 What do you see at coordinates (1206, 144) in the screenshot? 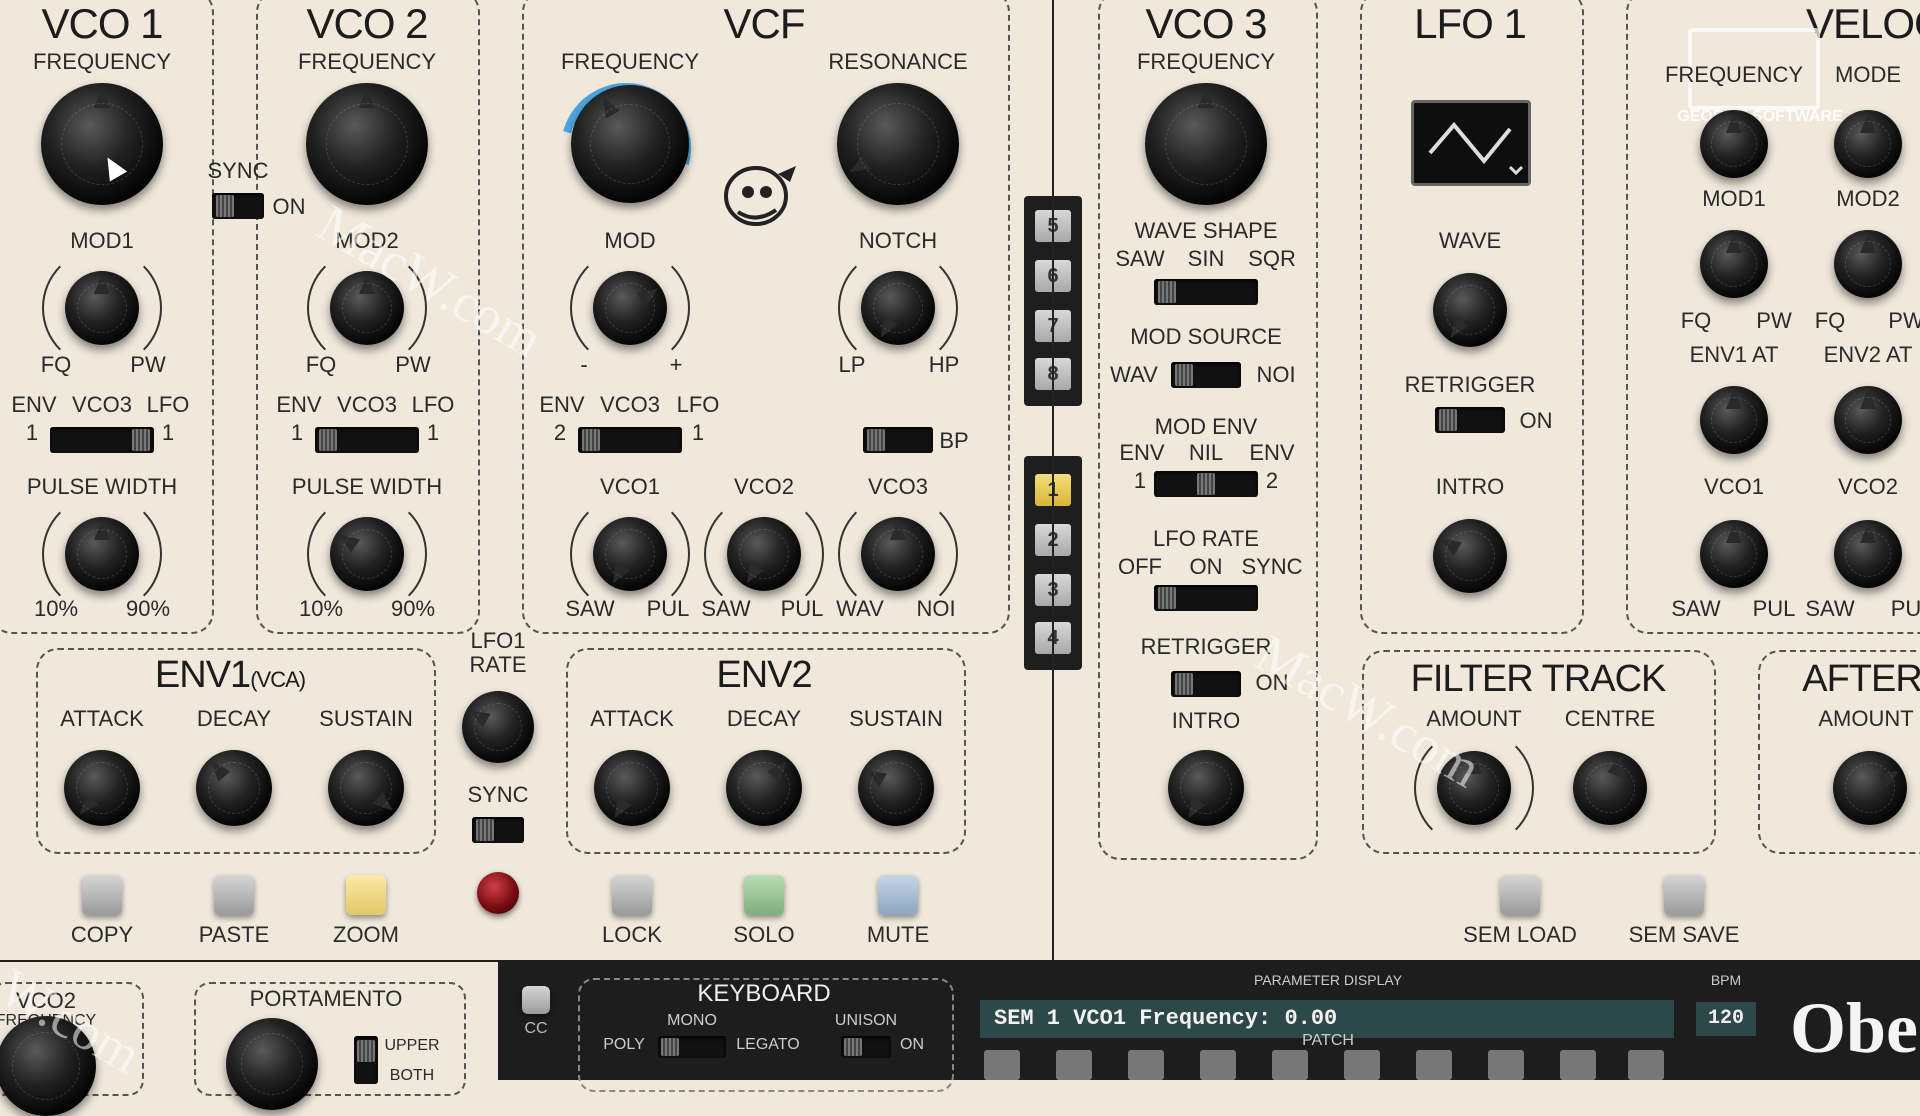
I see `vco3-frequency-knob` at bounding box center [1206, 144].